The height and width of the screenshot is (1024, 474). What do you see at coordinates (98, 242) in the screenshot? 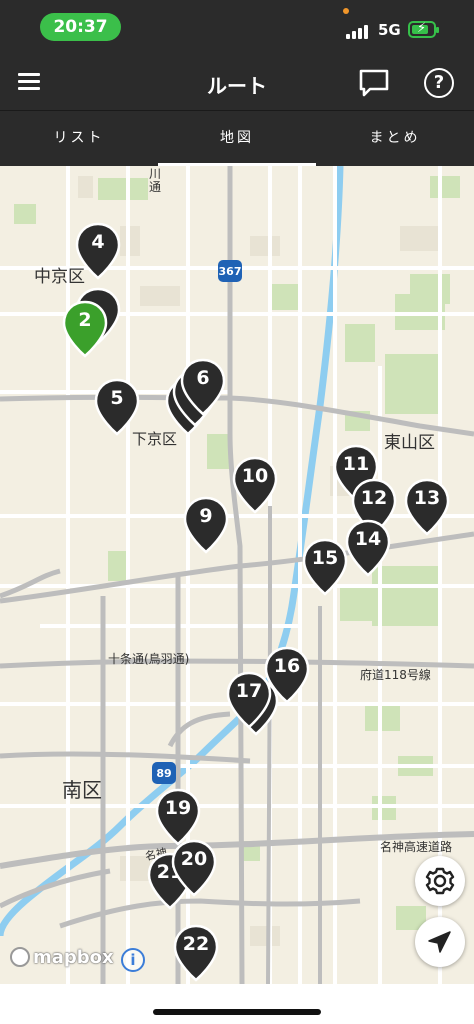
I see `pin-number: 4` at bounding box center [98, 242].